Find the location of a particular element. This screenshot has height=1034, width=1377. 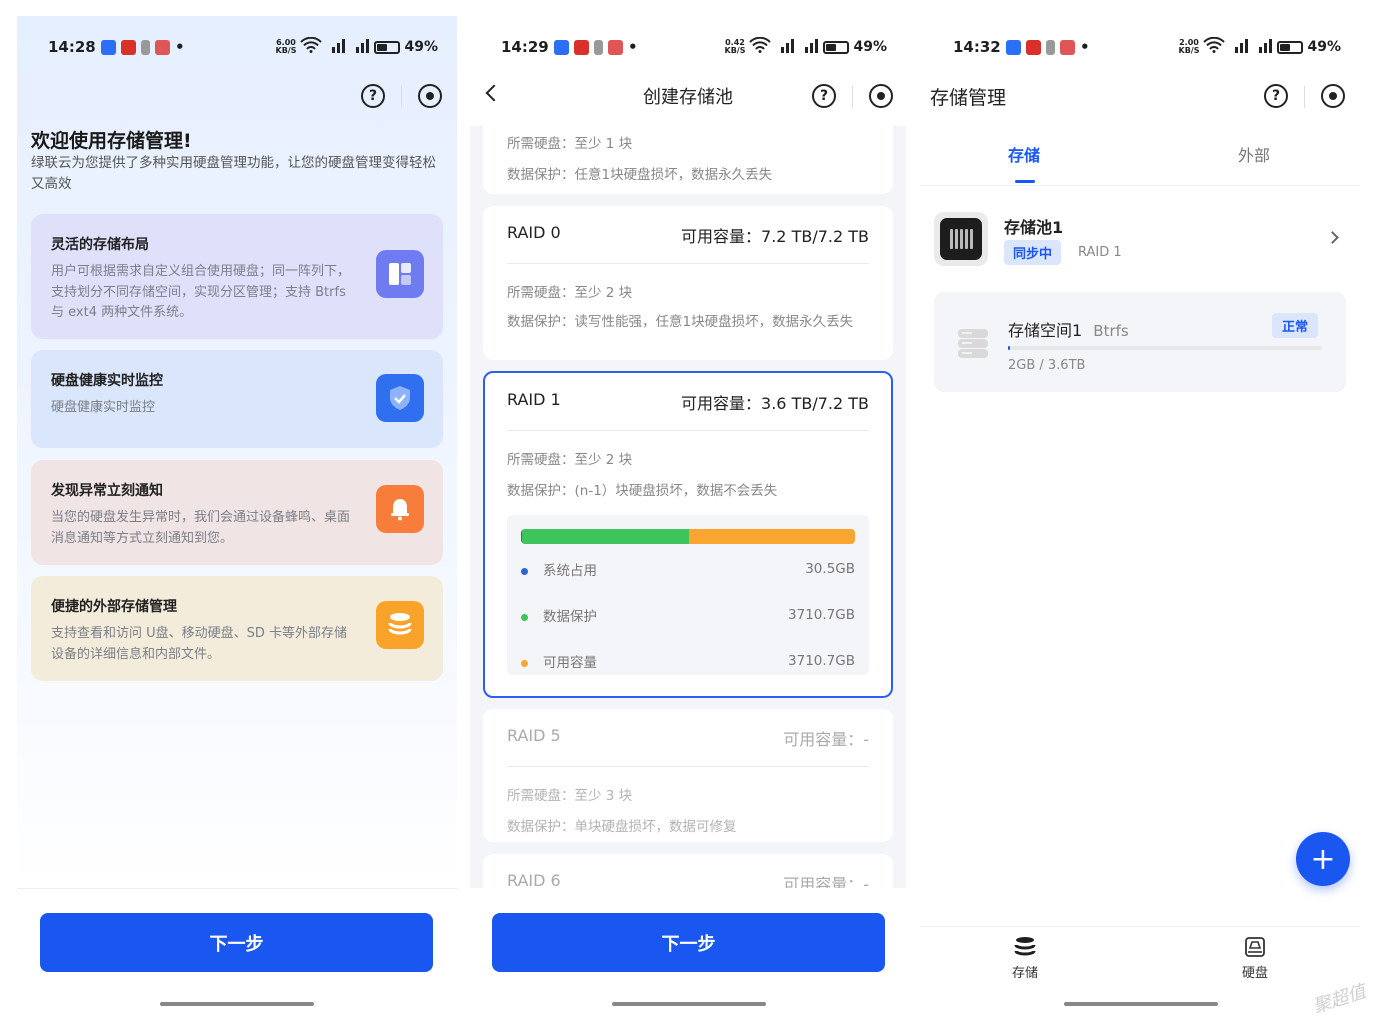

tab-indicator is located at coordinates (1025, 181).